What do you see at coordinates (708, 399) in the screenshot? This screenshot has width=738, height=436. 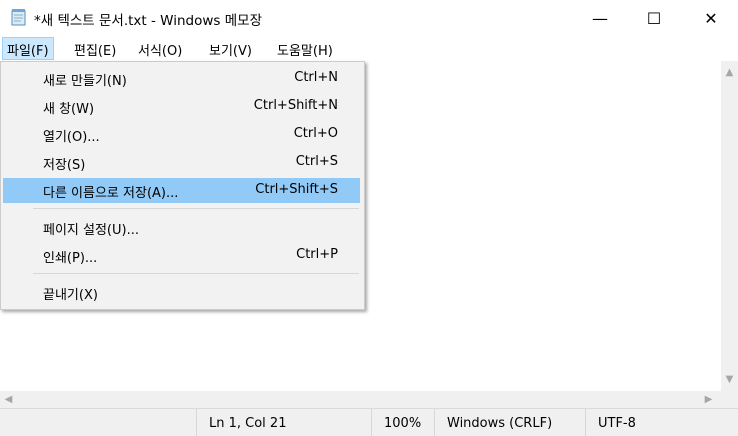 I see `scroll-right-icon: ▶` at bounding box center [708, 399].